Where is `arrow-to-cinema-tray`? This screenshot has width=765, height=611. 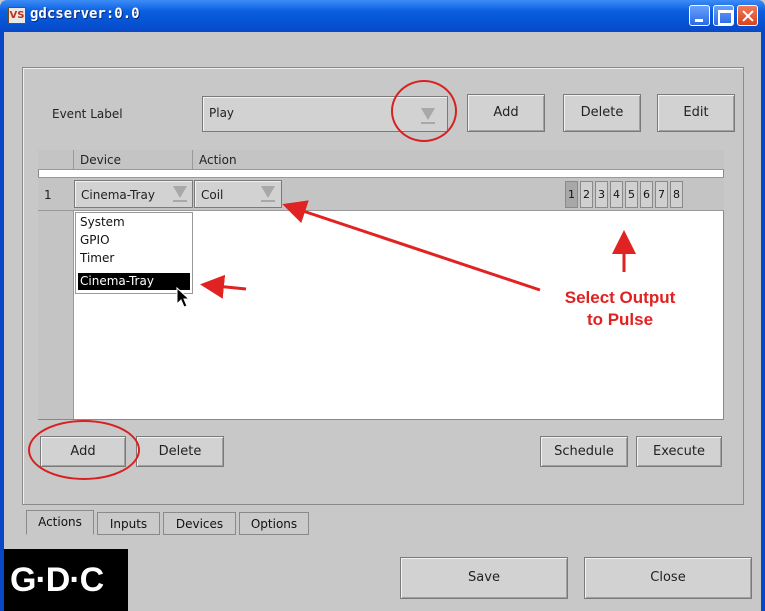
arrow-to-cinema-tray is located at coordinates (223, 286).